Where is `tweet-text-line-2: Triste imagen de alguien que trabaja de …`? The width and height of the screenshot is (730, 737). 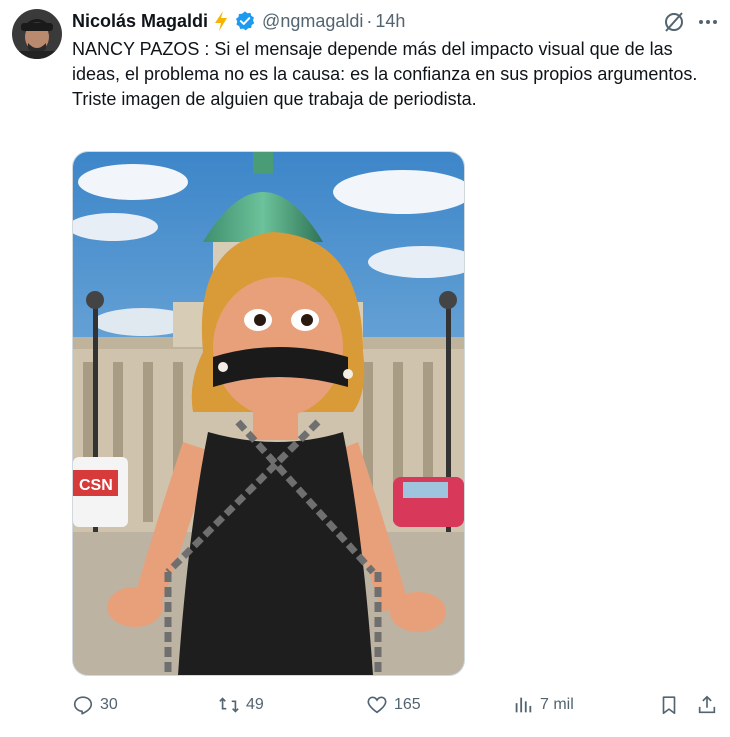 tweet-text-line-2: Triste imagen de alguien que trabaja de … is located at coordinates (274, 99).